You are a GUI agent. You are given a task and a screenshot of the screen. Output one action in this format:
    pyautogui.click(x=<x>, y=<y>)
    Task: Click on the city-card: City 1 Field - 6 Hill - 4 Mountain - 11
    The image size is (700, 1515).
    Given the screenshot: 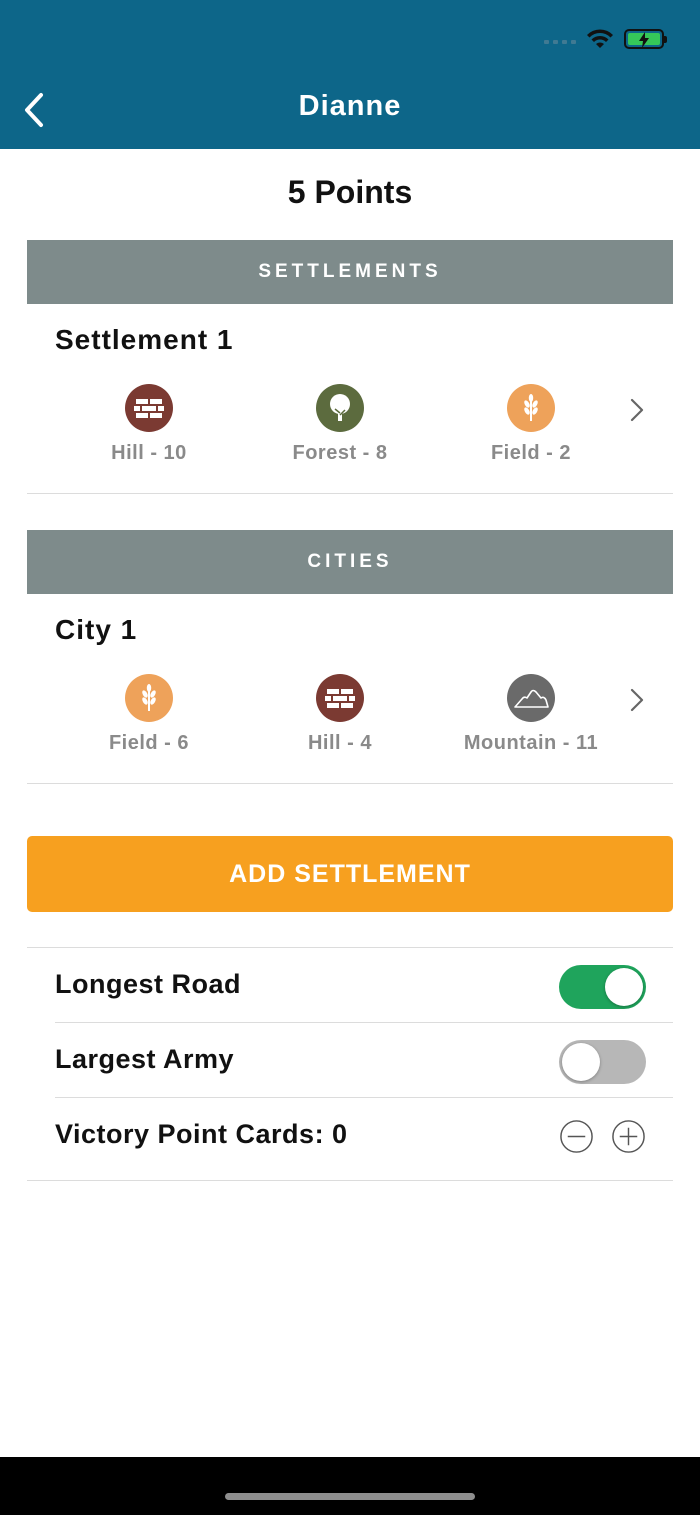 What is the action you would take?
    pyautogui.click(x=350, y=689)
    